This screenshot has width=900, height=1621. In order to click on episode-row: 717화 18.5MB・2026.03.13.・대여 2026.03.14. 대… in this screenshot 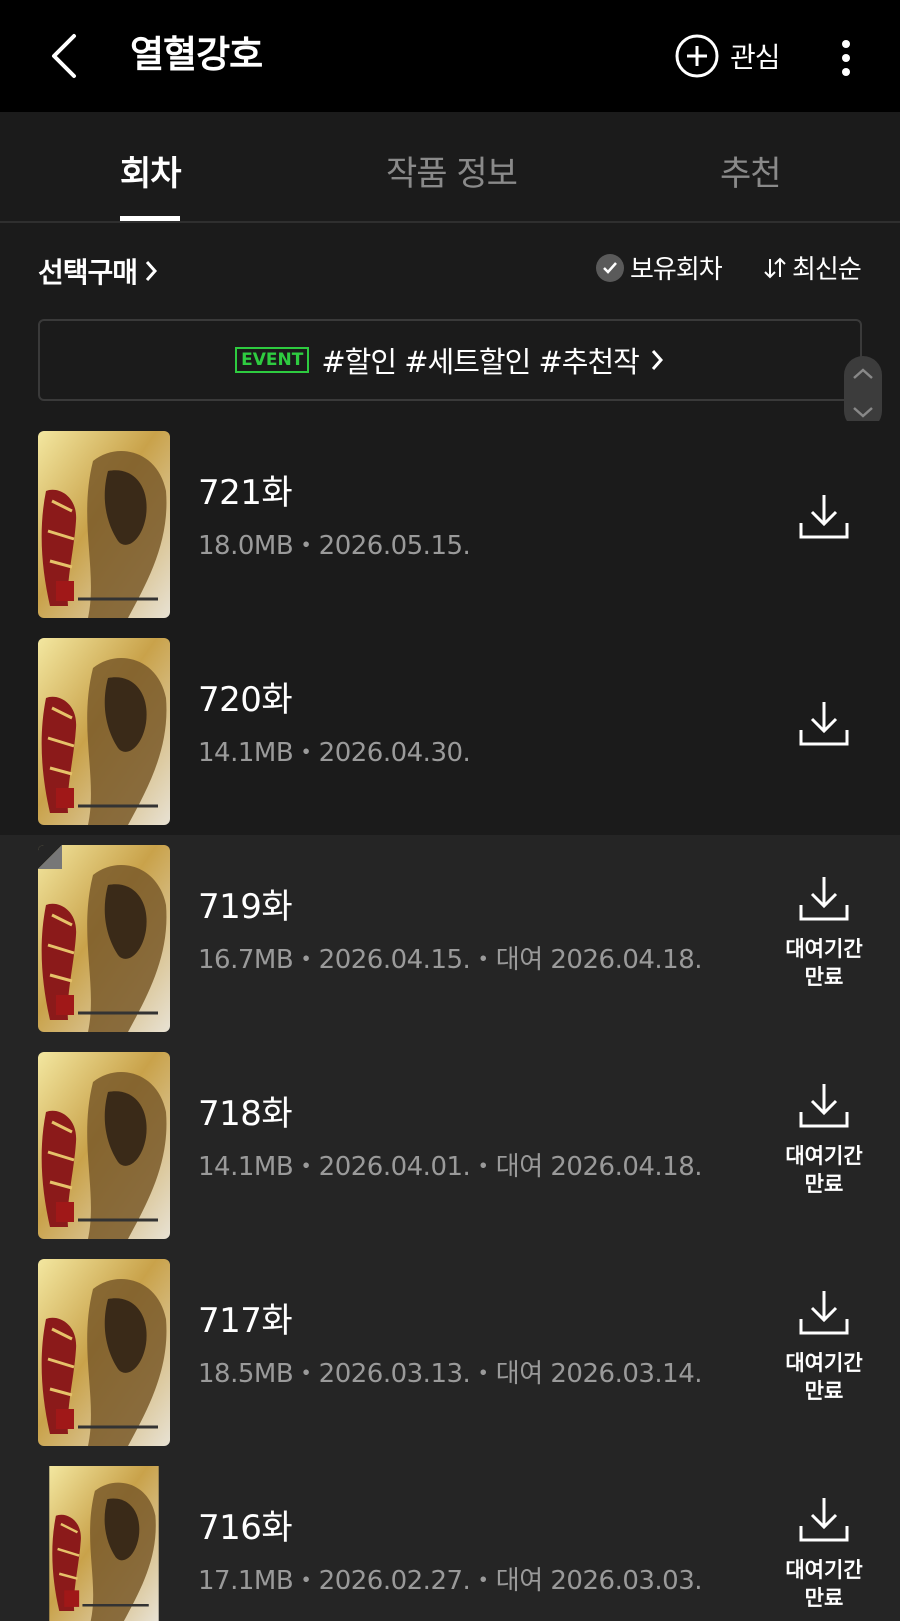, I will do `click(450, 1352)`.